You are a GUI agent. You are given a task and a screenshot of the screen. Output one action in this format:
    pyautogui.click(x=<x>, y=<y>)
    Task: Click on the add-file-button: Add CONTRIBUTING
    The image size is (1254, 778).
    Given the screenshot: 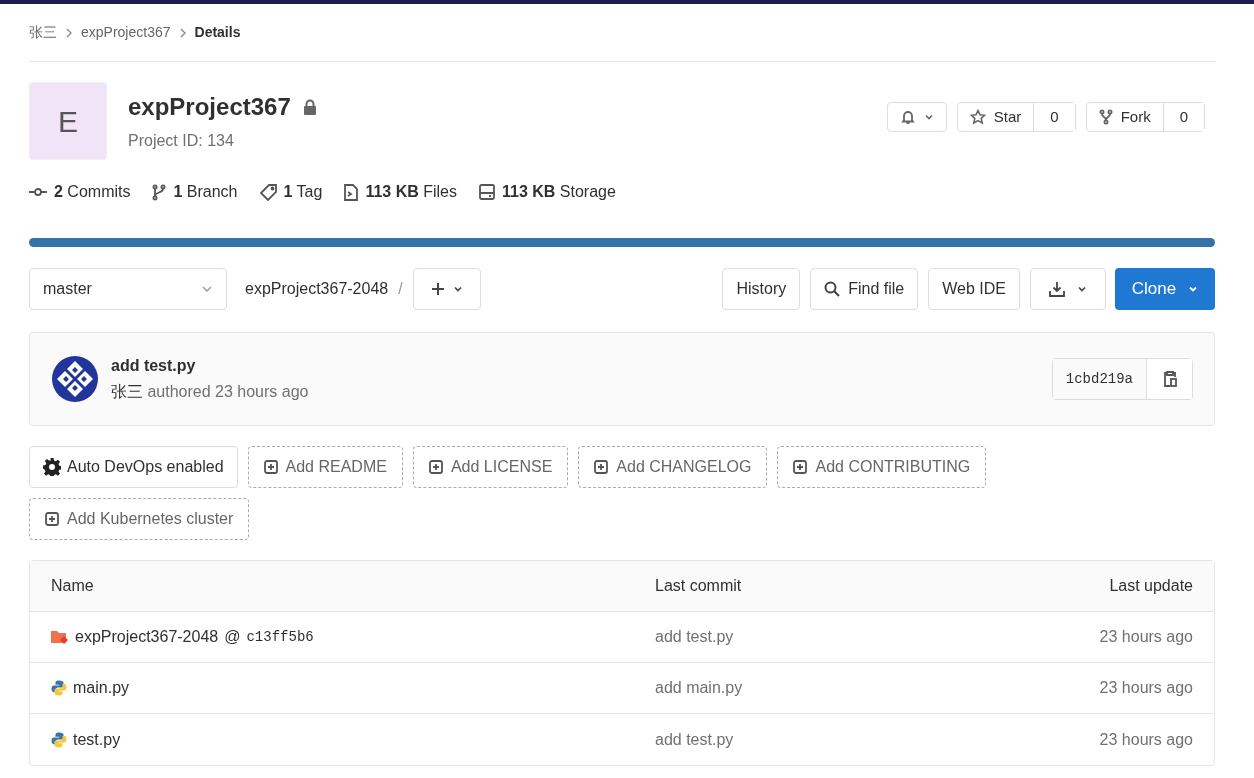 What is the action you would take?
    pyautogui.click(x=882, y=467)
    